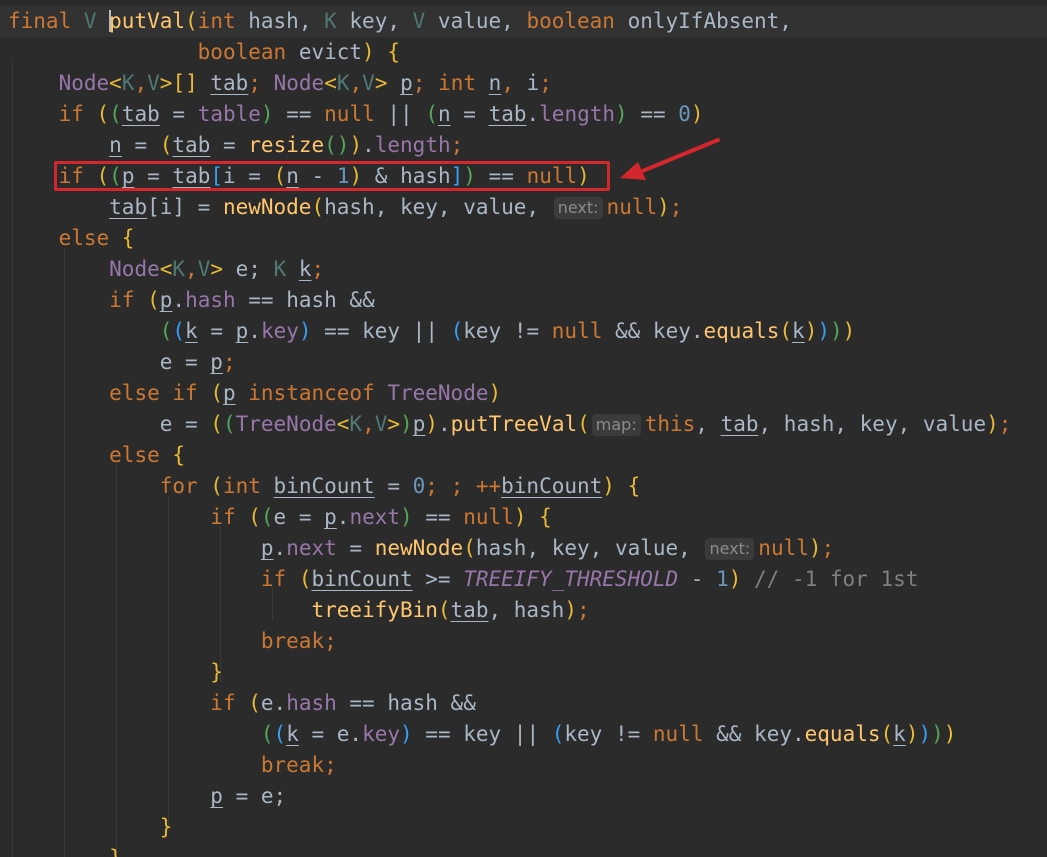 The image size is (1047, 857). Describe the element at coordinates (299, 517) in the screenshot. I see `code-token: e =` at that location.